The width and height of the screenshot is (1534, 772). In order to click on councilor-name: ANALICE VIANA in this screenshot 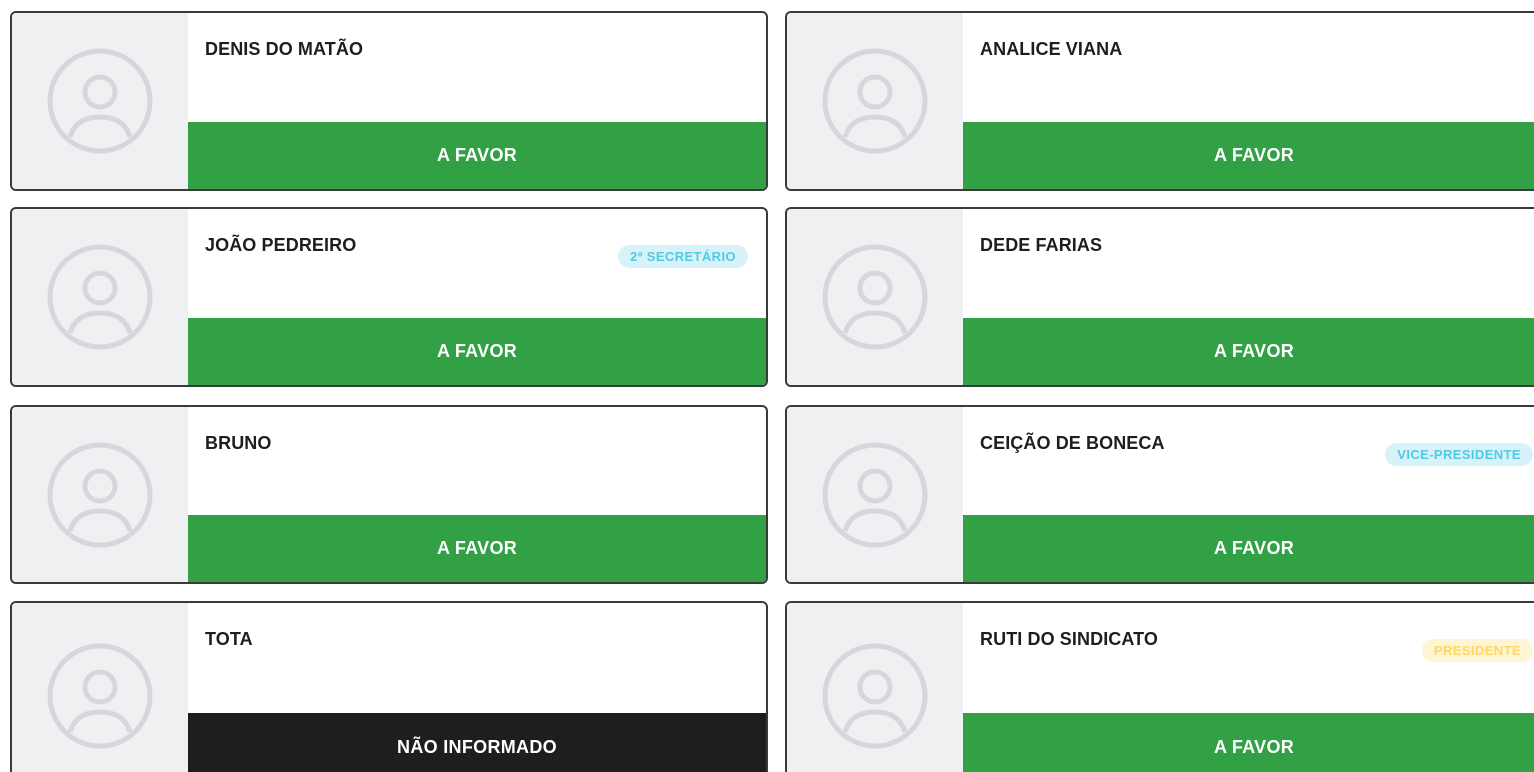, I will do `click(1051, 49)`.